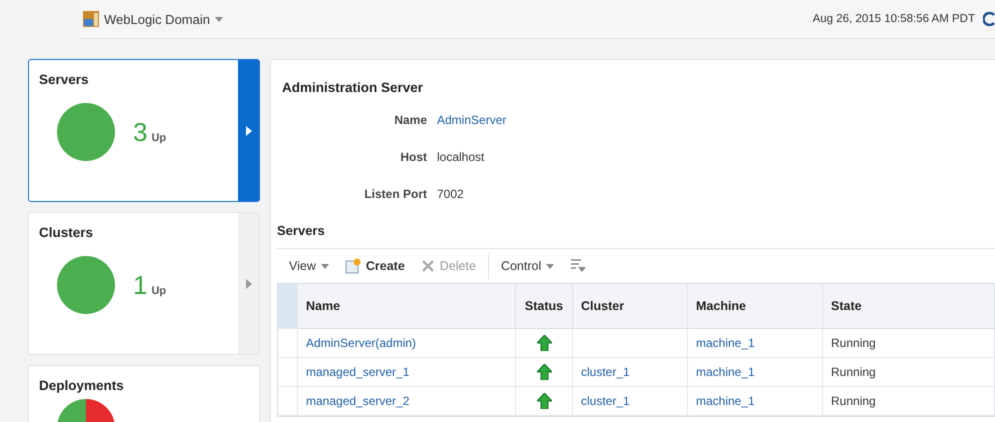  I want to click on card-title: Clusters, so click(66, 232).